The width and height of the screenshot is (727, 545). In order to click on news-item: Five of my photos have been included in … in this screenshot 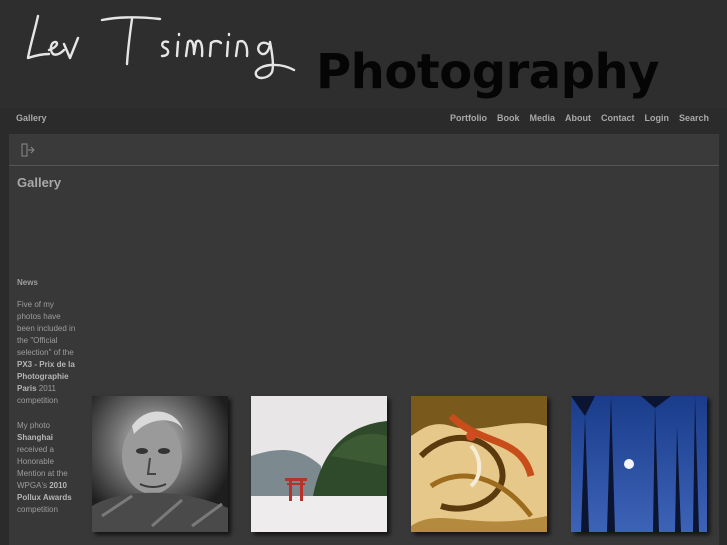, I will do `click(47, 353)`.